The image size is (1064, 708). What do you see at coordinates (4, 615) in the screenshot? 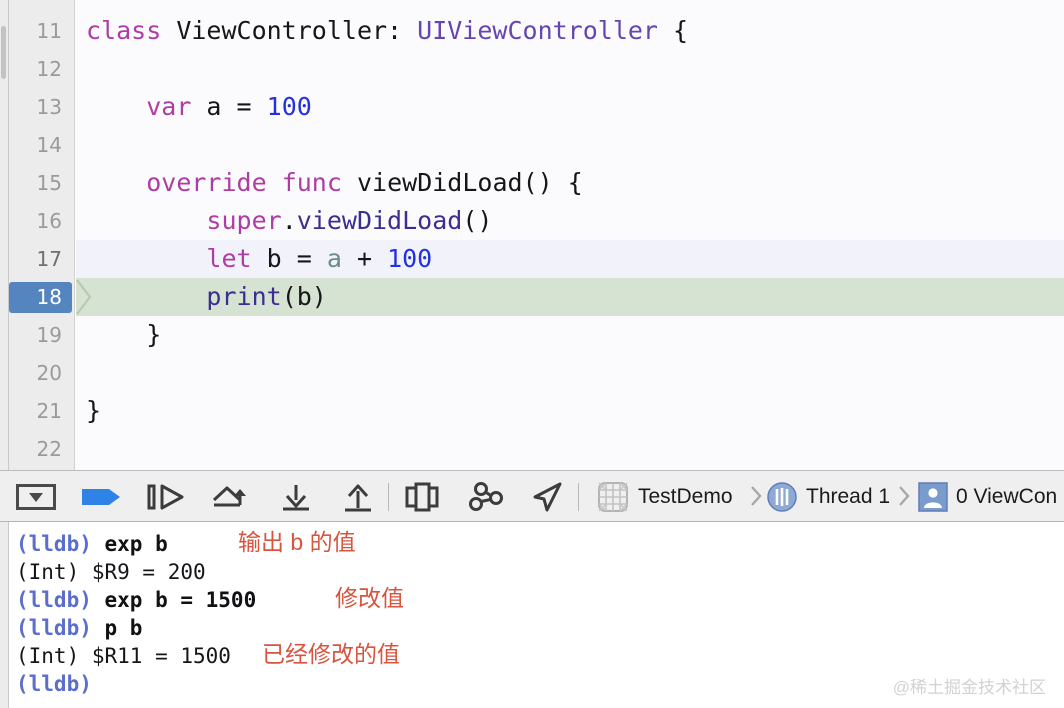
I see `console-left-rail` at bounding box center [4, 615].